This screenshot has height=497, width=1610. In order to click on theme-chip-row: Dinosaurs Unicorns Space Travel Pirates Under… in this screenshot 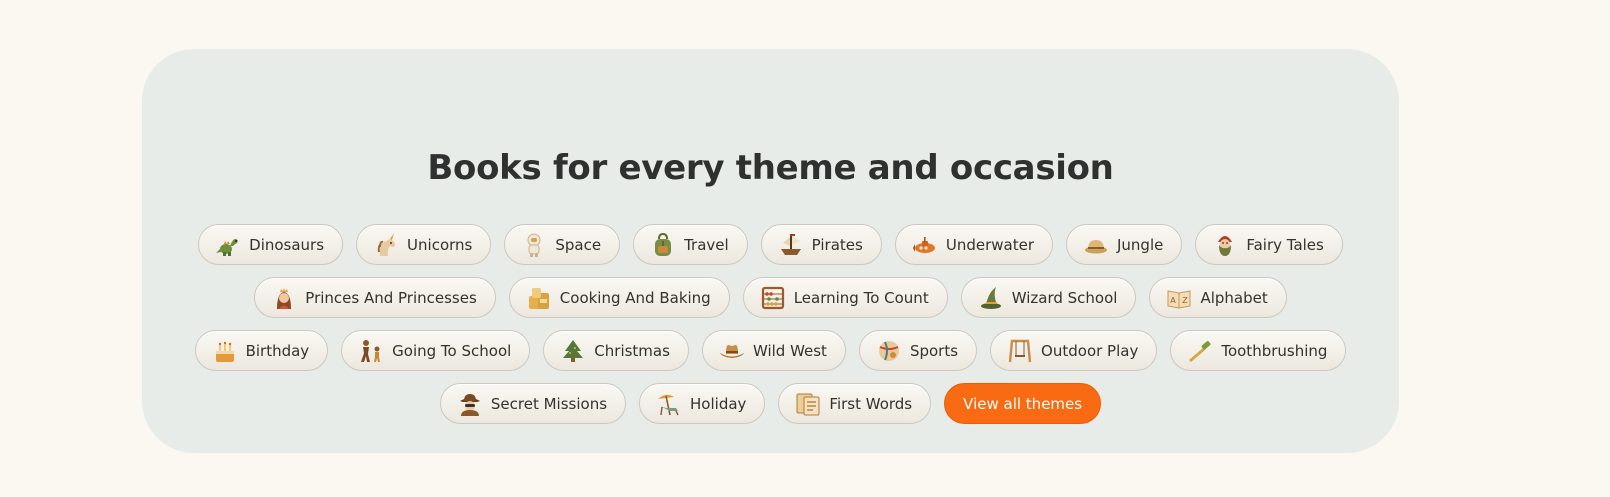, I will do `click(770, 244)`.